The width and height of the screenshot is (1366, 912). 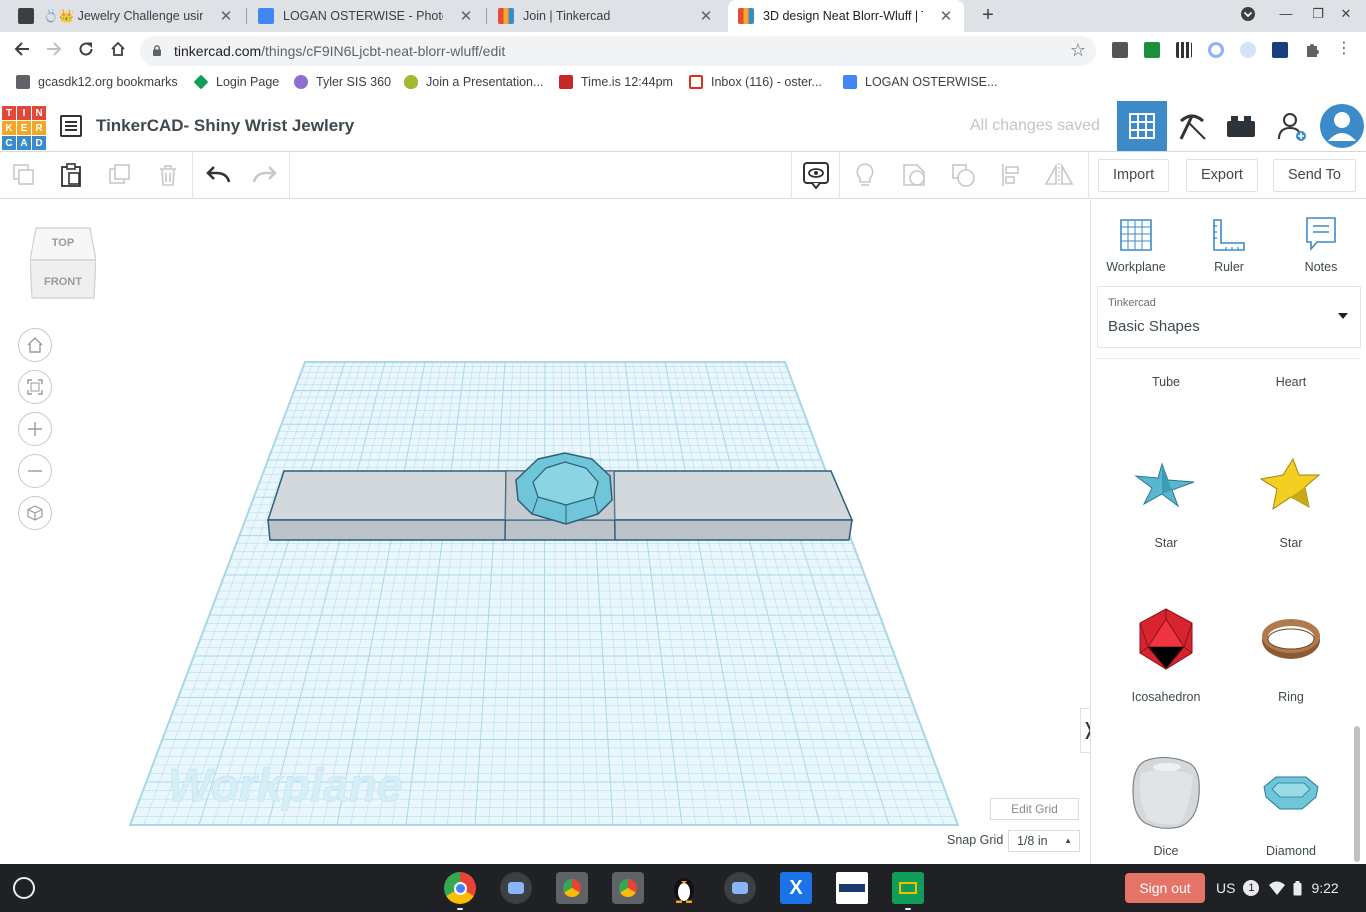 I want to click on shape-star-blue: Star, so click(x=1166, y=495).